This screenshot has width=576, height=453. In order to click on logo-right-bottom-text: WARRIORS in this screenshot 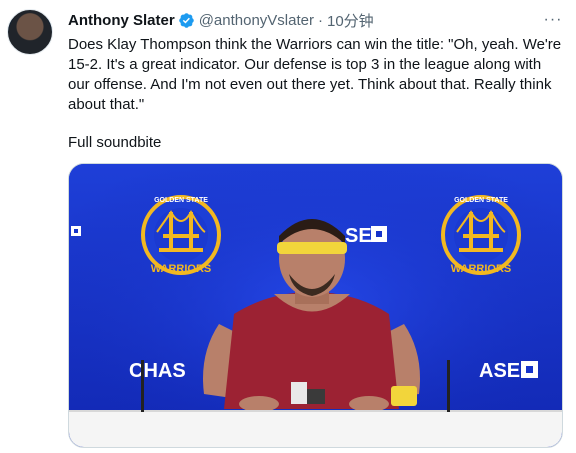, I will do `click(481, 269)`.